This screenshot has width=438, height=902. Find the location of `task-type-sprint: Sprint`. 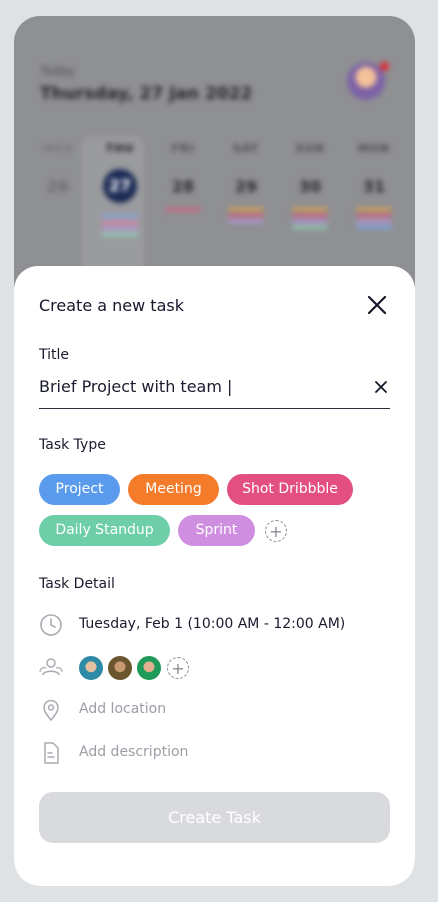

task-type-sprint: Sprint is located at coordinates (216, 530).